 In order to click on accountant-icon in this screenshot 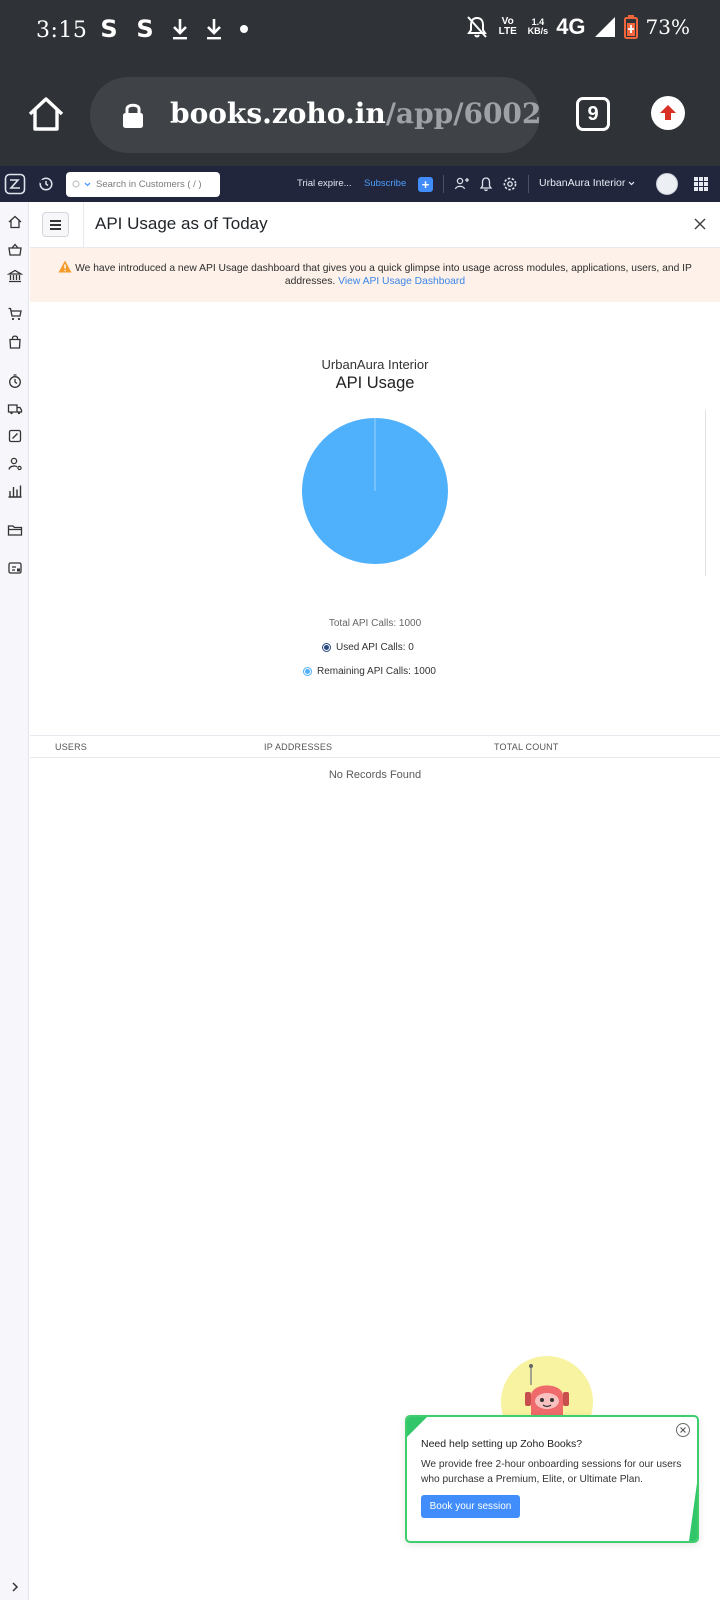, I will do `click(15, 436)`.